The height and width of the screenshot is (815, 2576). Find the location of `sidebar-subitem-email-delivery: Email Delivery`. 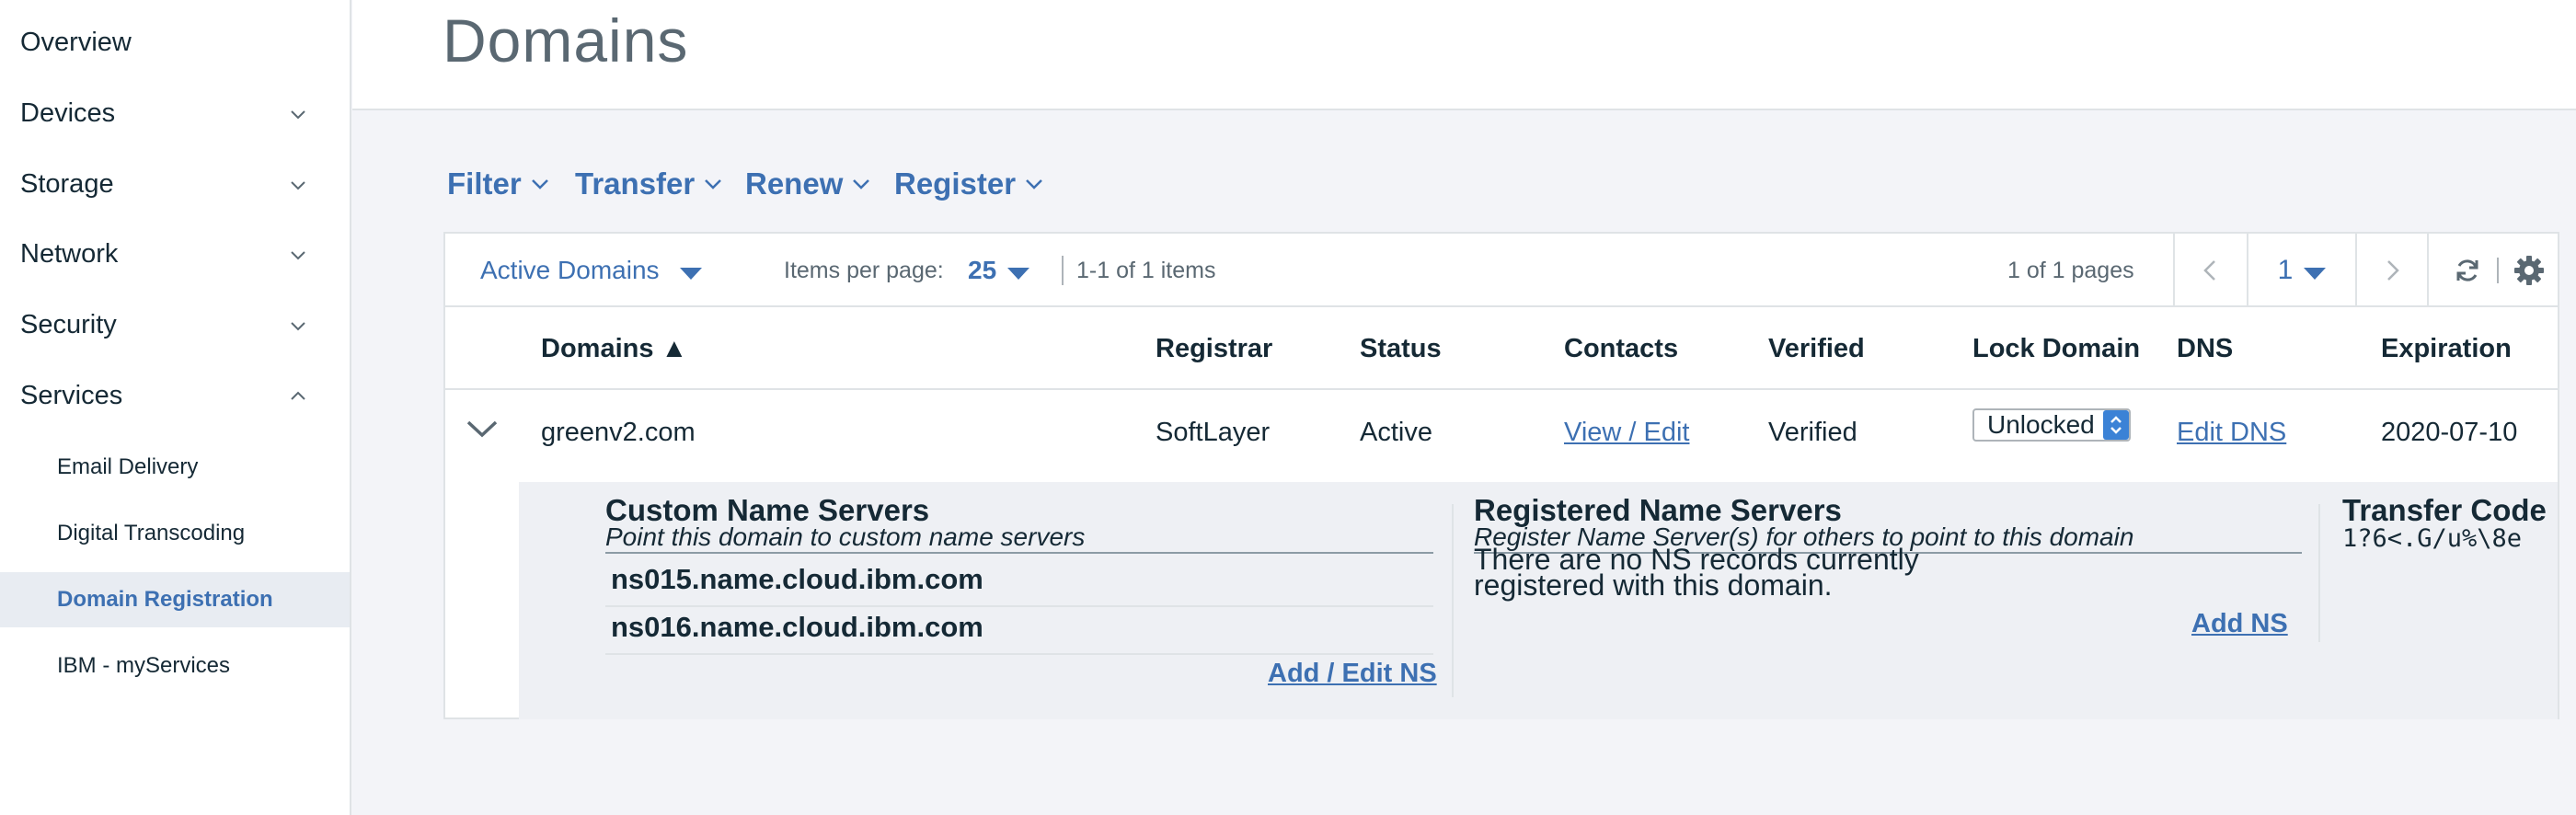

sidebar-subitem-email-delivery: Email Delivery is located at coordinates (175, 467).